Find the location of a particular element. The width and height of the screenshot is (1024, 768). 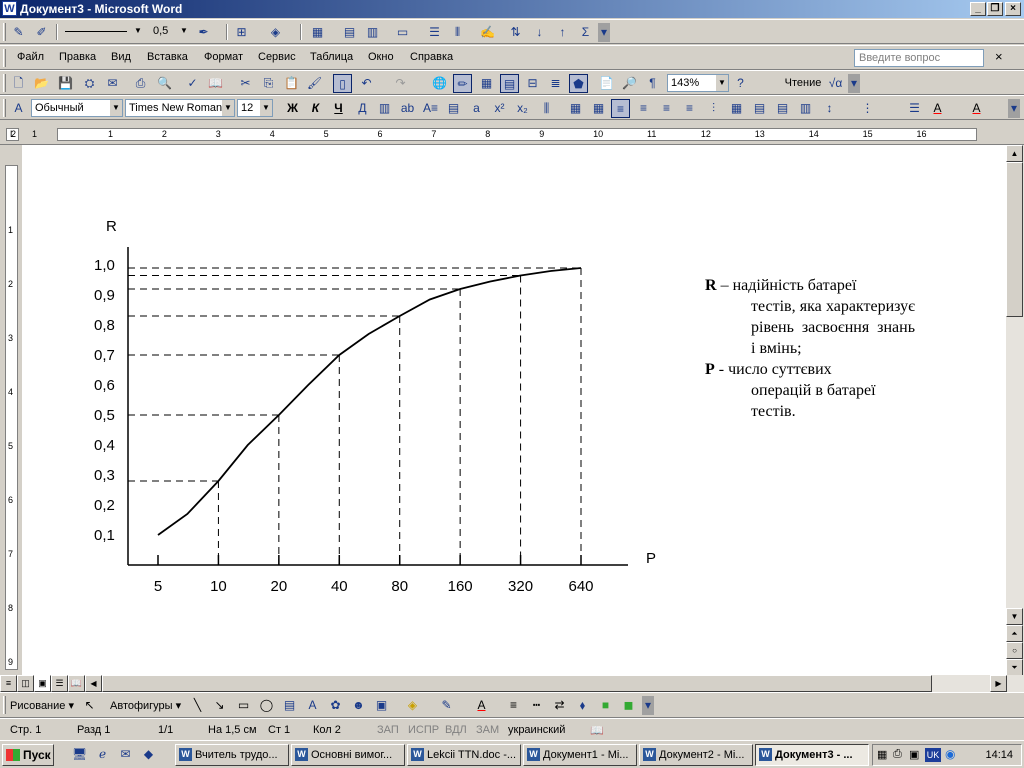

text-direction-icon: ⇅ is located at coordinates (515, 32).